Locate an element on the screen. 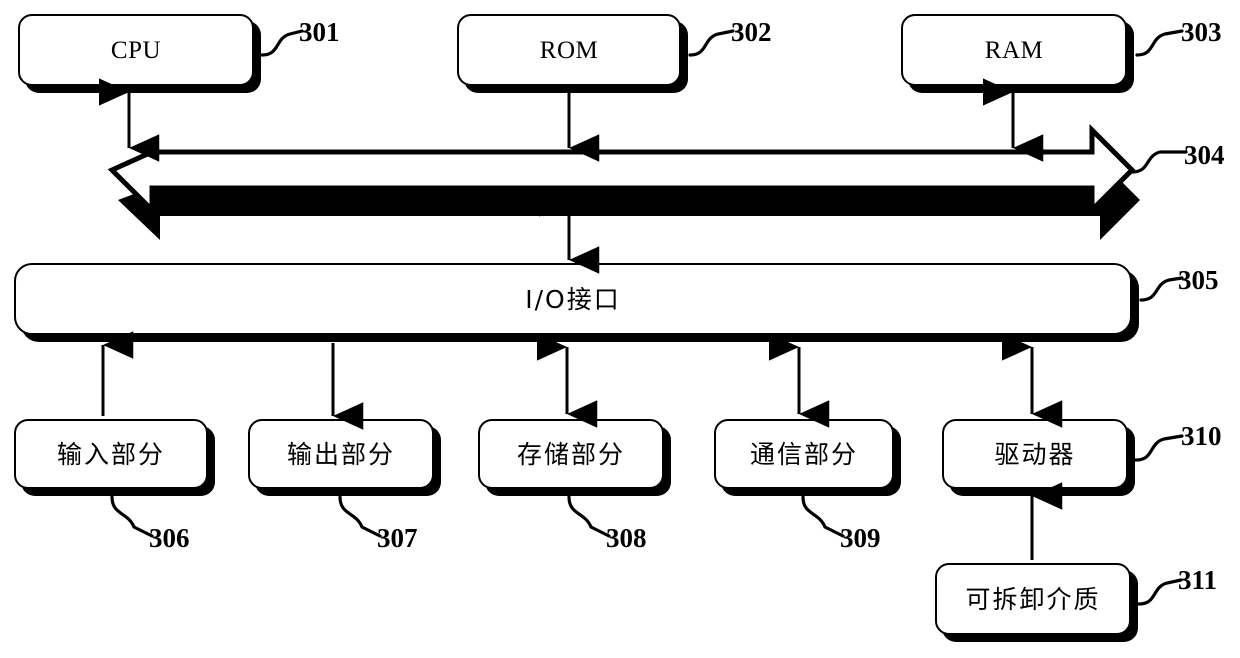 The width and height of the screenshot is (1240, 658). block-ram: RAM is located at coordinates (1014, 50).